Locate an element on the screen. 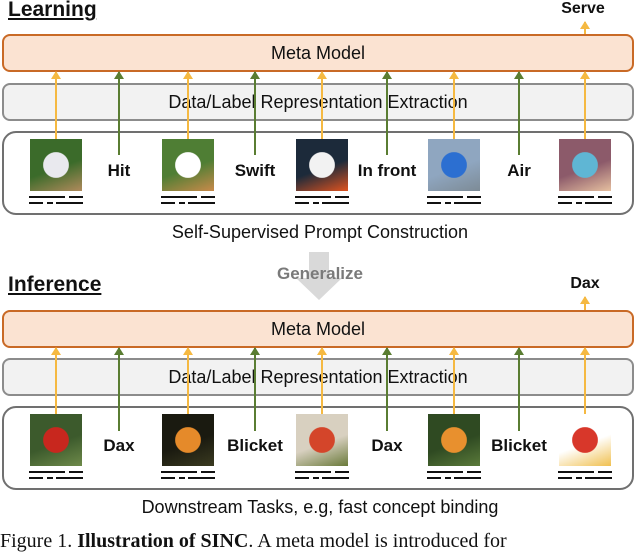 The width and height of the screenshot is (640, 553). tennis-player-image is located at coordinates (585, 165).